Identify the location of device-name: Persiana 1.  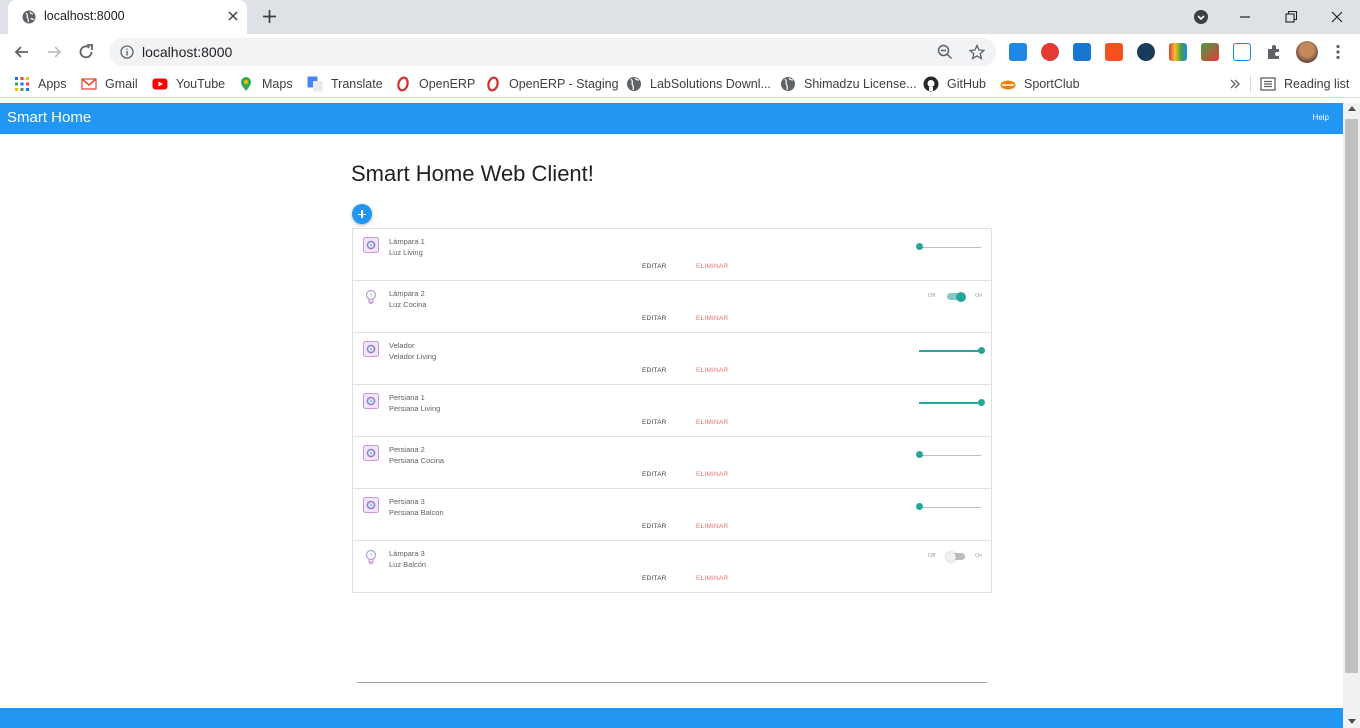
(407, 397).